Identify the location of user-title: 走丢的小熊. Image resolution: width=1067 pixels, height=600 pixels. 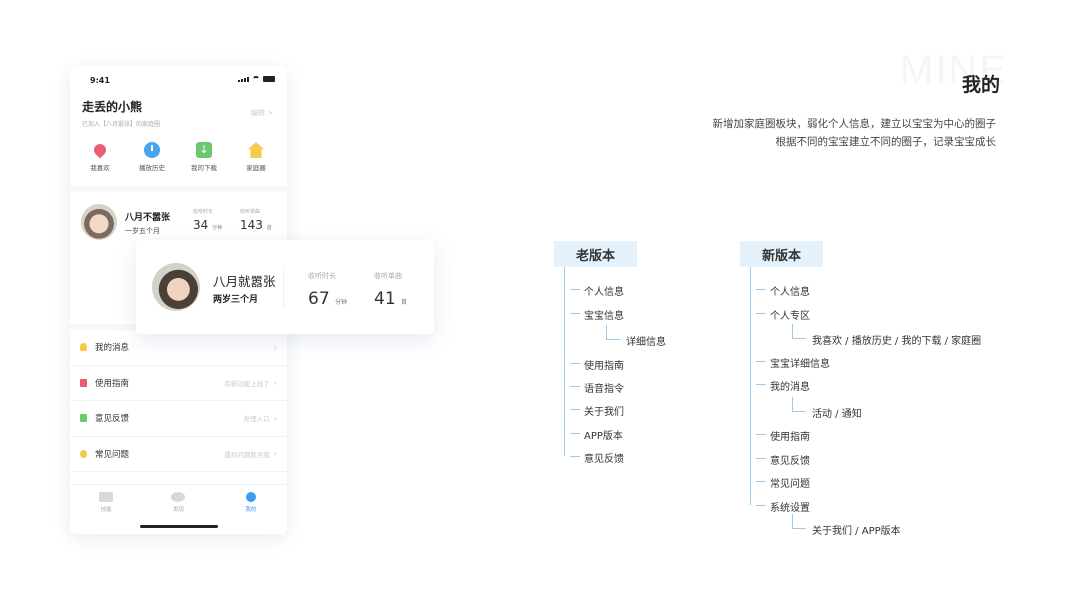
(112, 107).